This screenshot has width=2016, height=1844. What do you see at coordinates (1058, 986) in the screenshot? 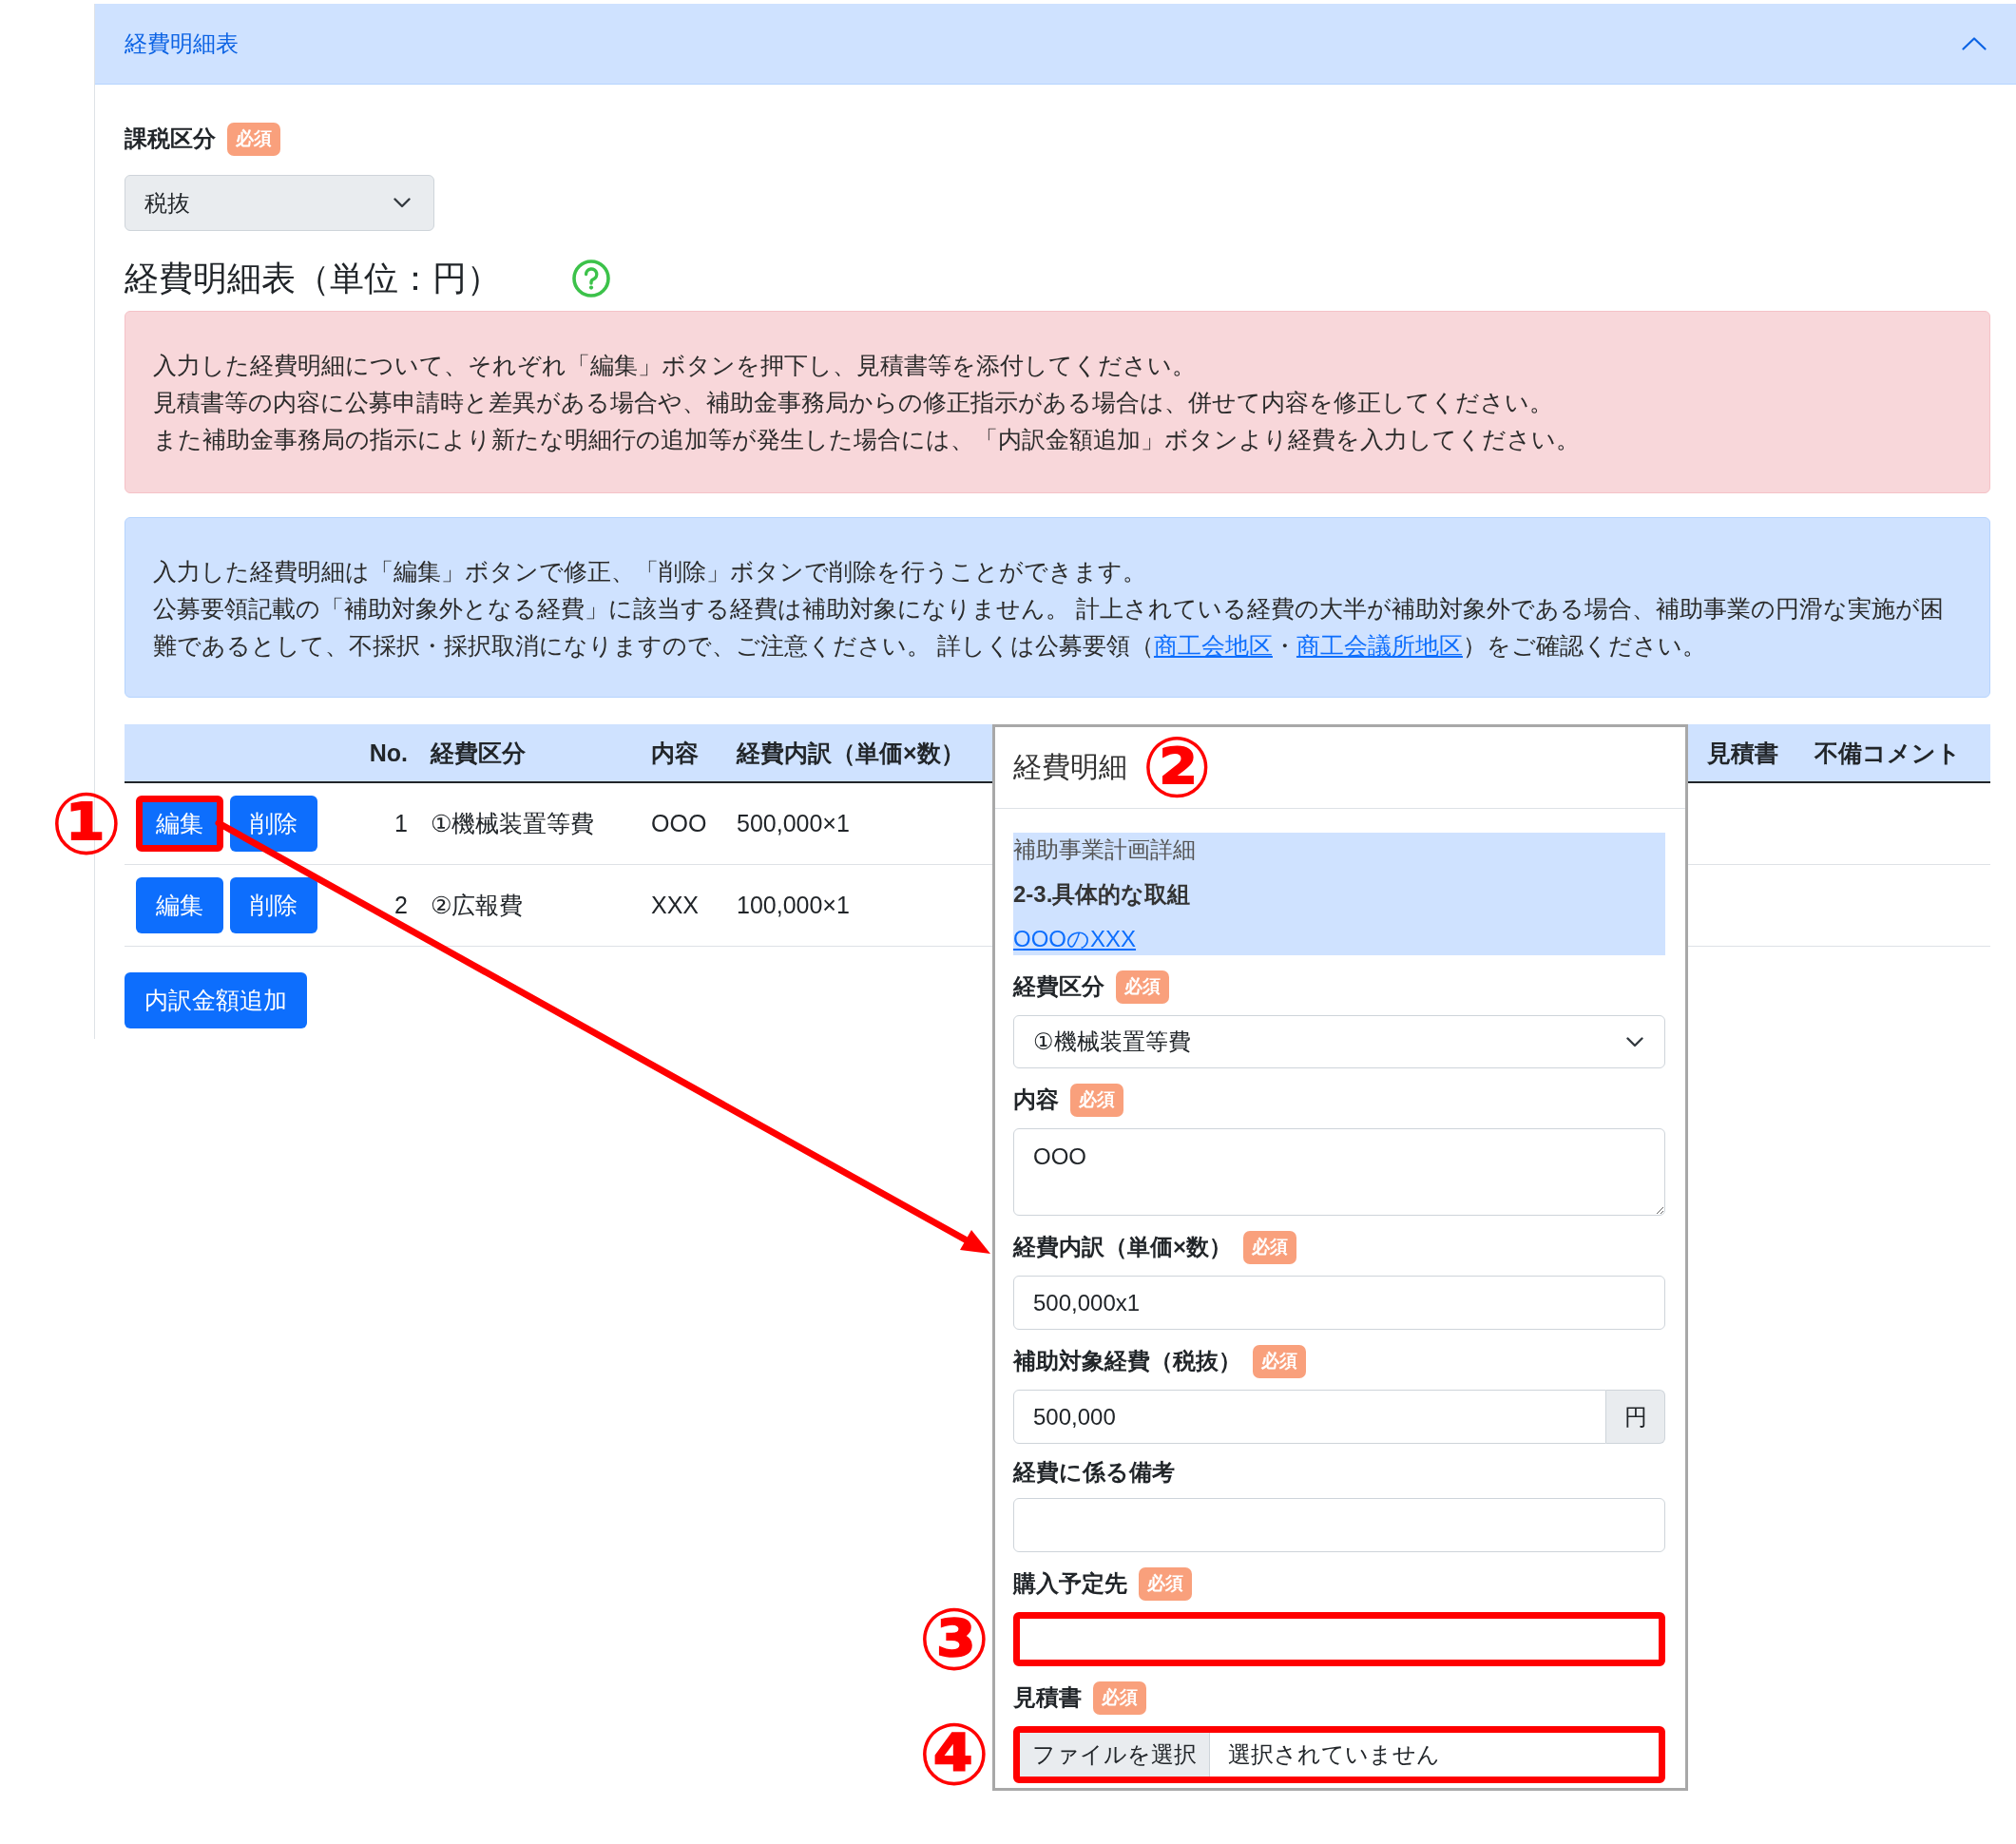
I see `field-label: 経費区分` at bounding box center [1058, 986].